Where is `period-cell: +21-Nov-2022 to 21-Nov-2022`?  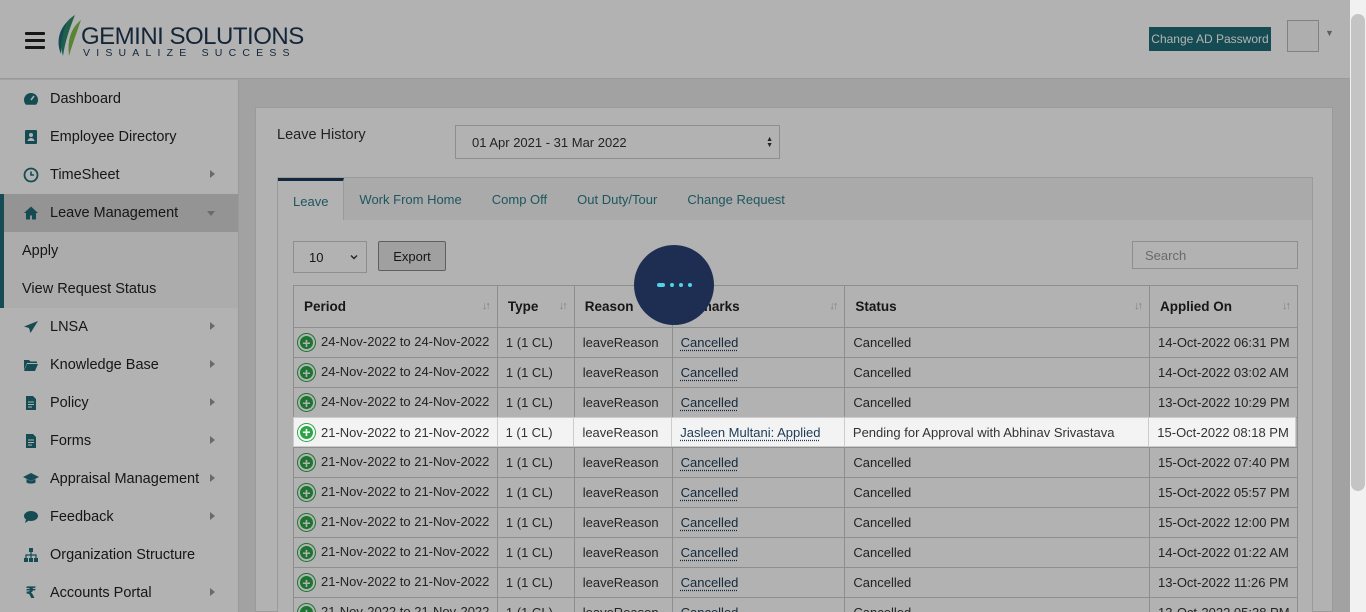 period-cell: +21-Nov-2022 to 21-Nov-2022 is located at coordinates (396, 432).